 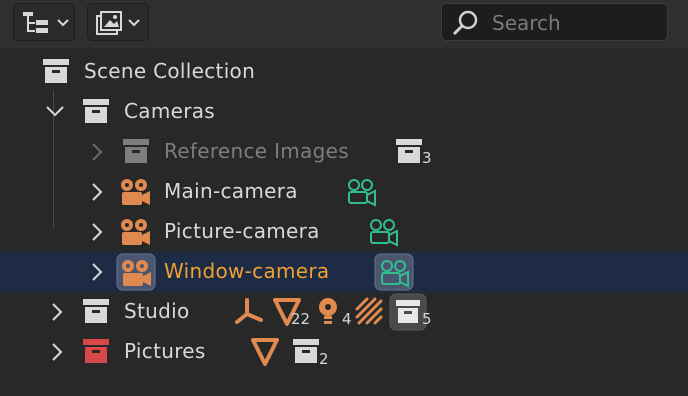 I want to click on particles-icon, so click(x=369, y=311).